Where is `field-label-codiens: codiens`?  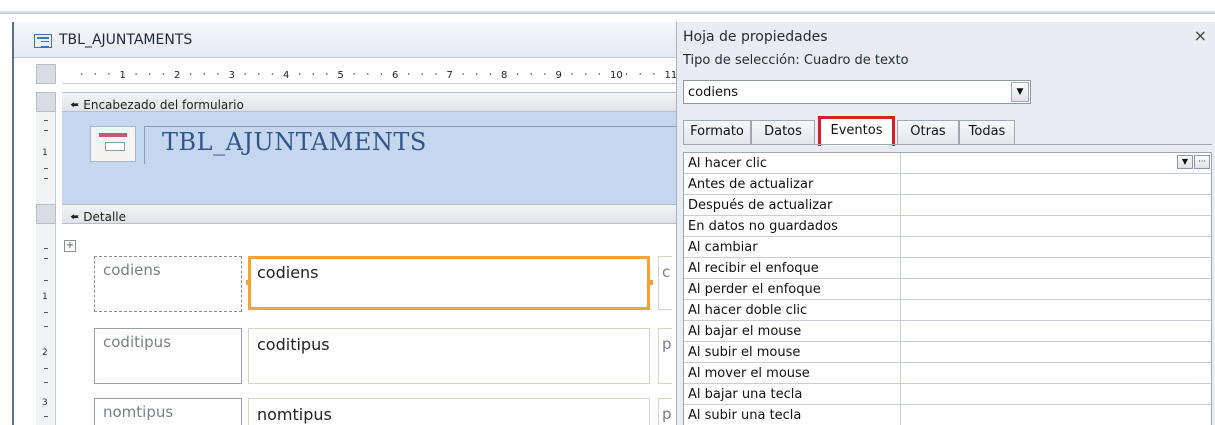
field-label-codiens: codiens is located at coordinates (168, 284).